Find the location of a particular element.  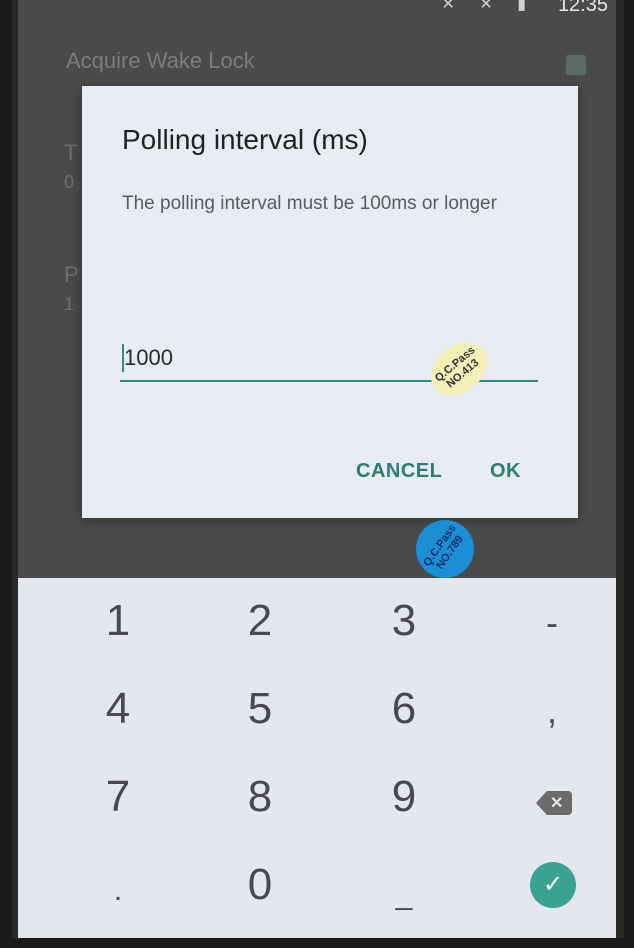

key-minus: - is located at coordinates (552, 623).